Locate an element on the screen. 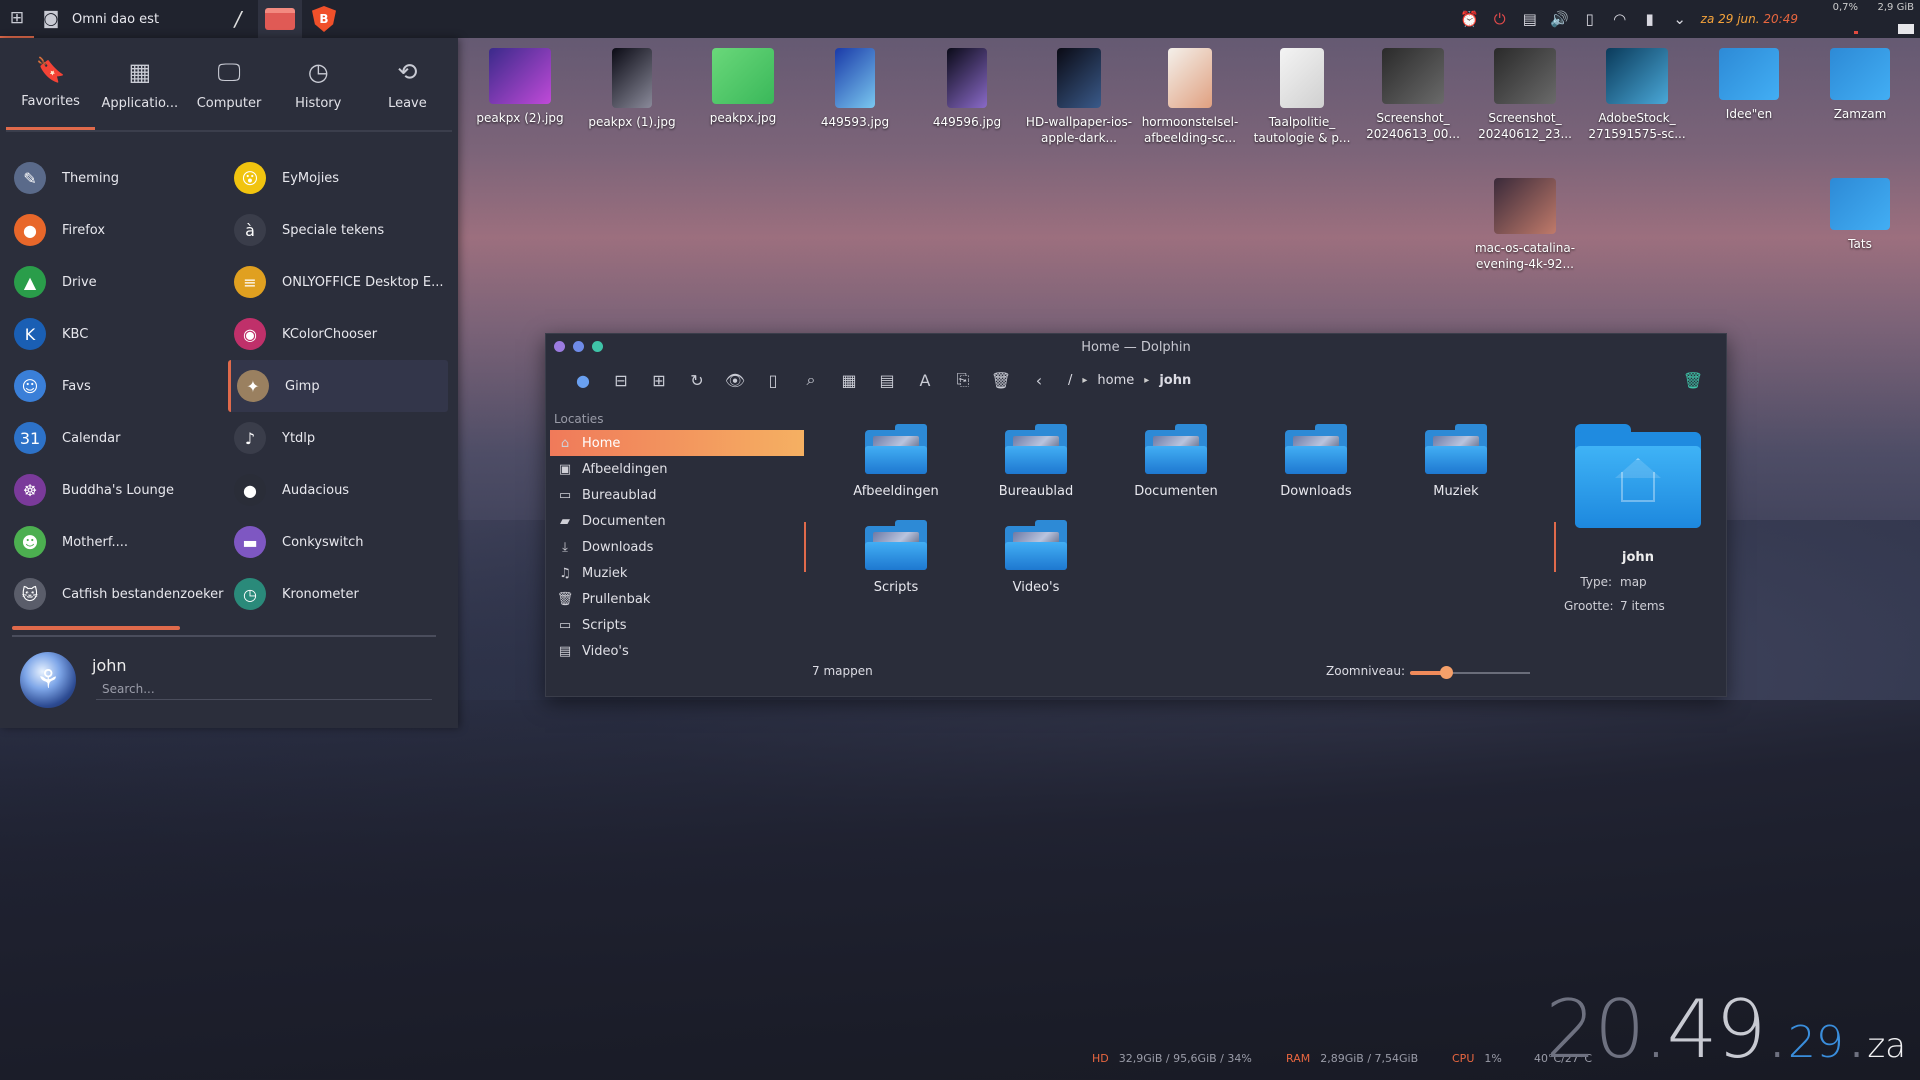  folder-item: Video's is located at coordinates (1036, 568).